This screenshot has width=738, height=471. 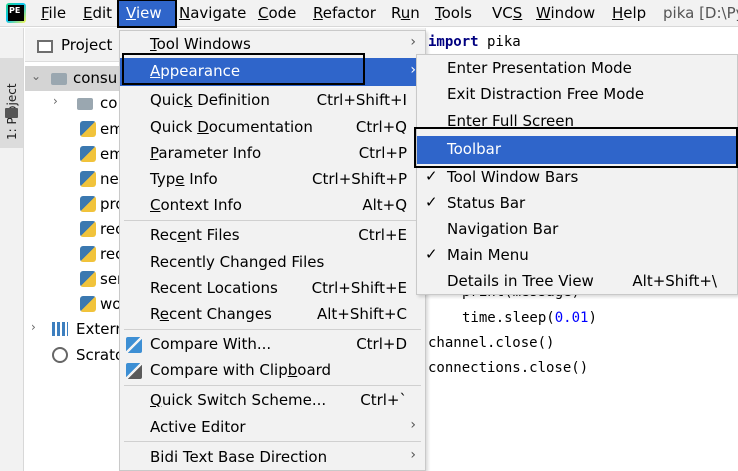 I want to click on menu-item-active-editor: Active Editor ›, so click(x=272, y=428).